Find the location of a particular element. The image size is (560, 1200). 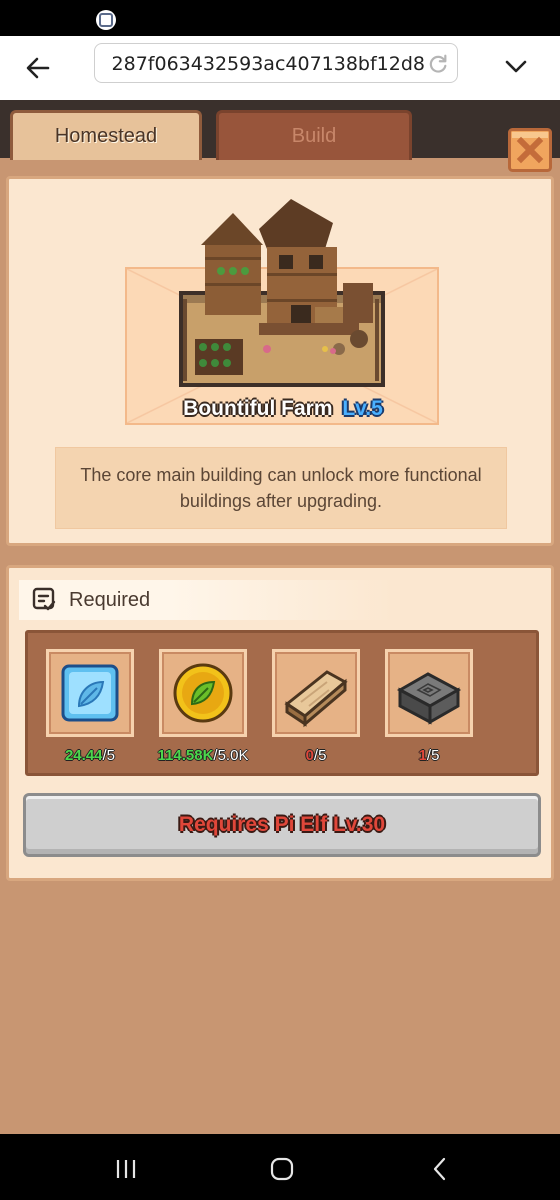

tab-build: Build is located at coordinates (314, 135).